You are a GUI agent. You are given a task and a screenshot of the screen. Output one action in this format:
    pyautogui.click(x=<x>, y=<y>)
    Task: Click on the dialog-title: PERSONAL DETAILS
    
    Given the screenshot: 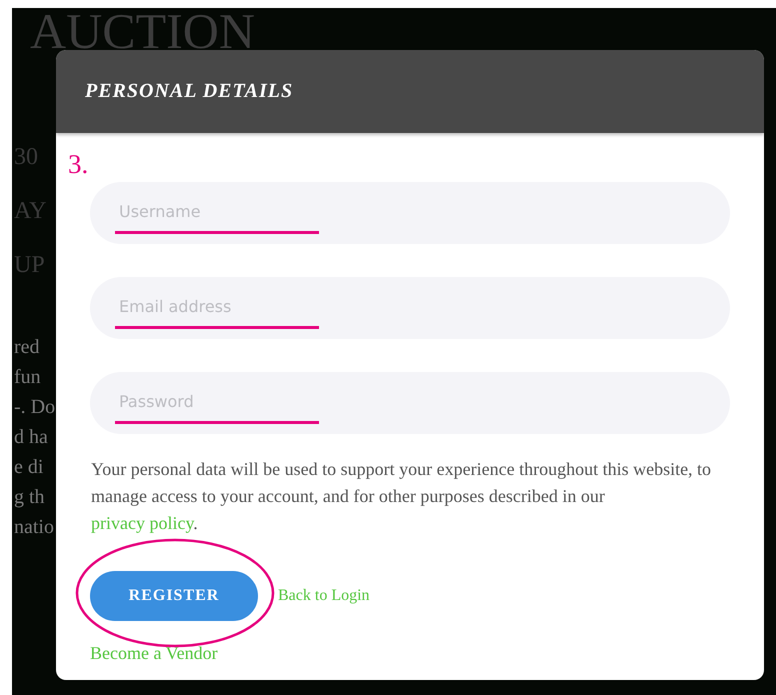 What is the action you would take?
    pyautogui.click(x=189, y=91)
    